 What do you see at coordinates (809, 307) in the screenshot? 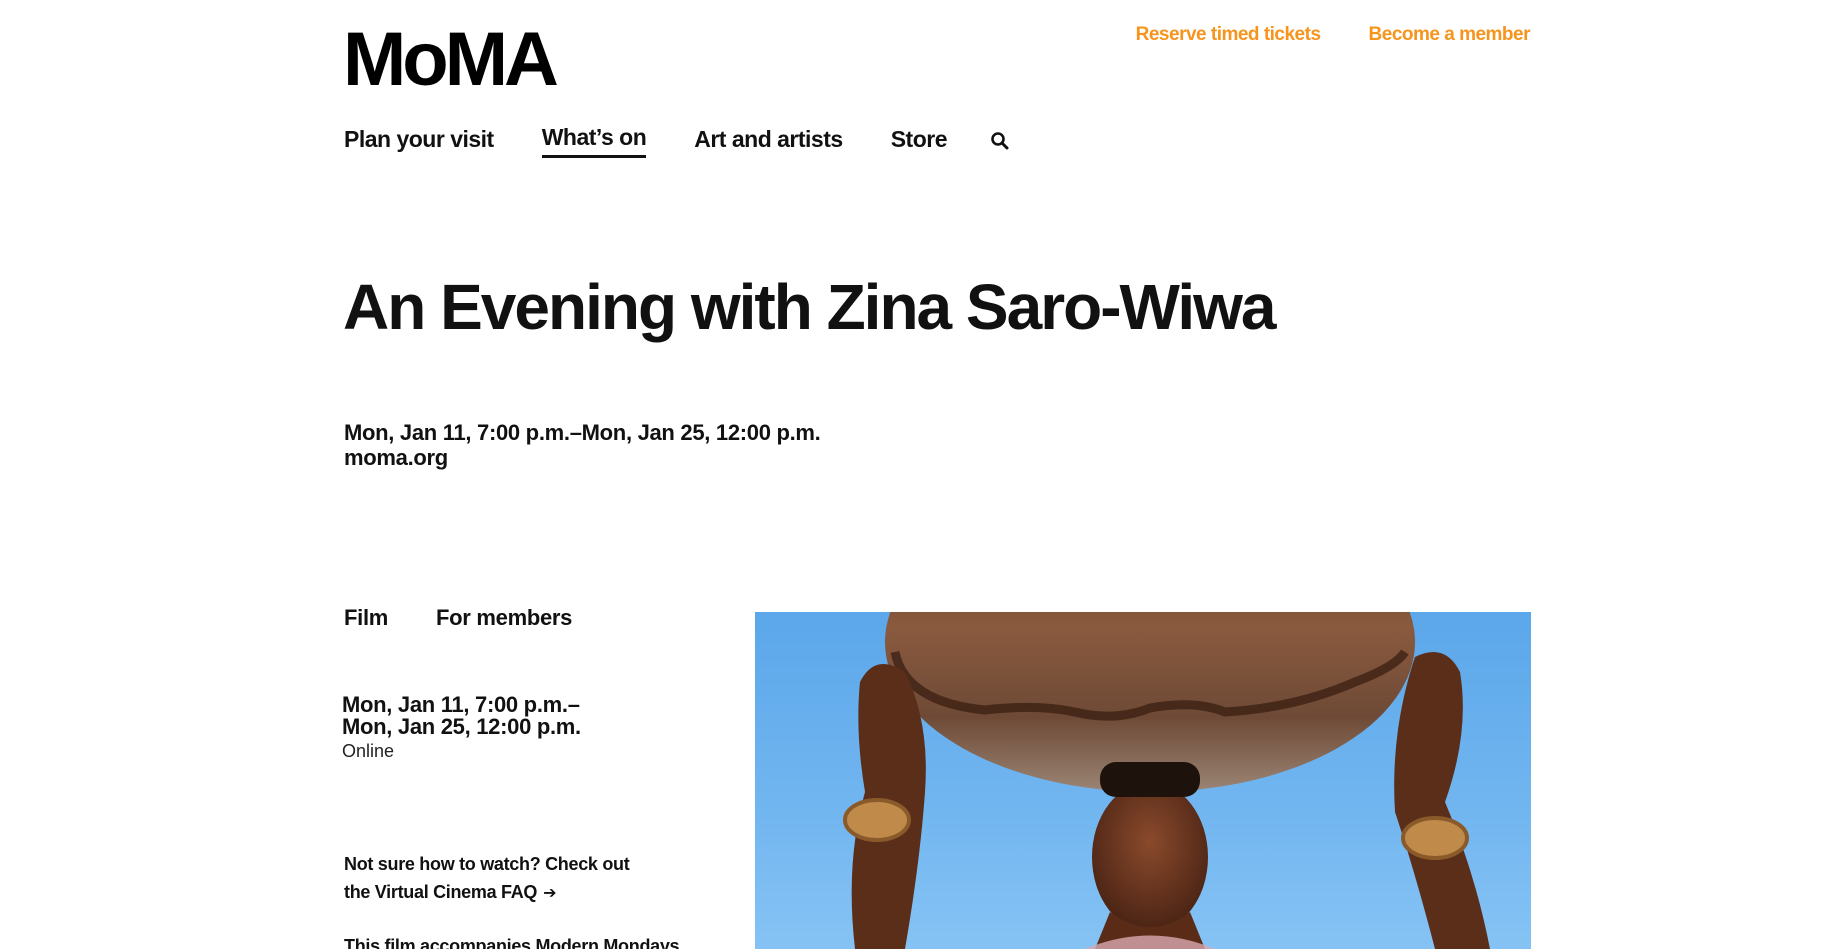
I see `page-title: An Evening with Zina Saro-Wiwa` at bounding box center [809, 307].